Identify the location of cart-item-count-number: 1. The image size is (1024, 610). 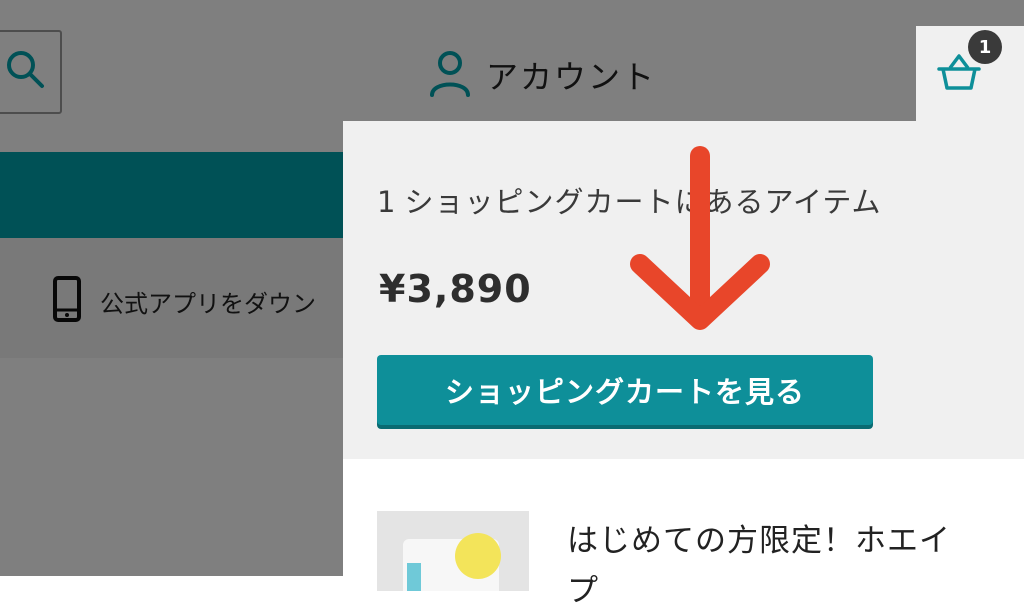
(387, 202).